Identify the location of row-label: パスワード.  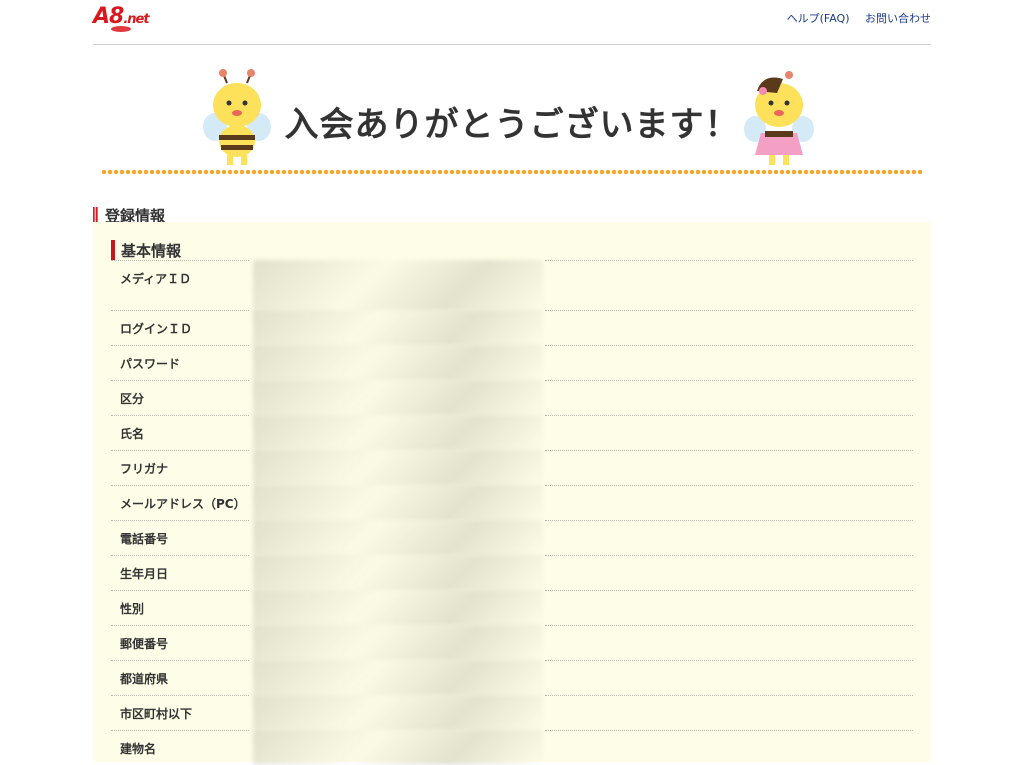
(150, 364).